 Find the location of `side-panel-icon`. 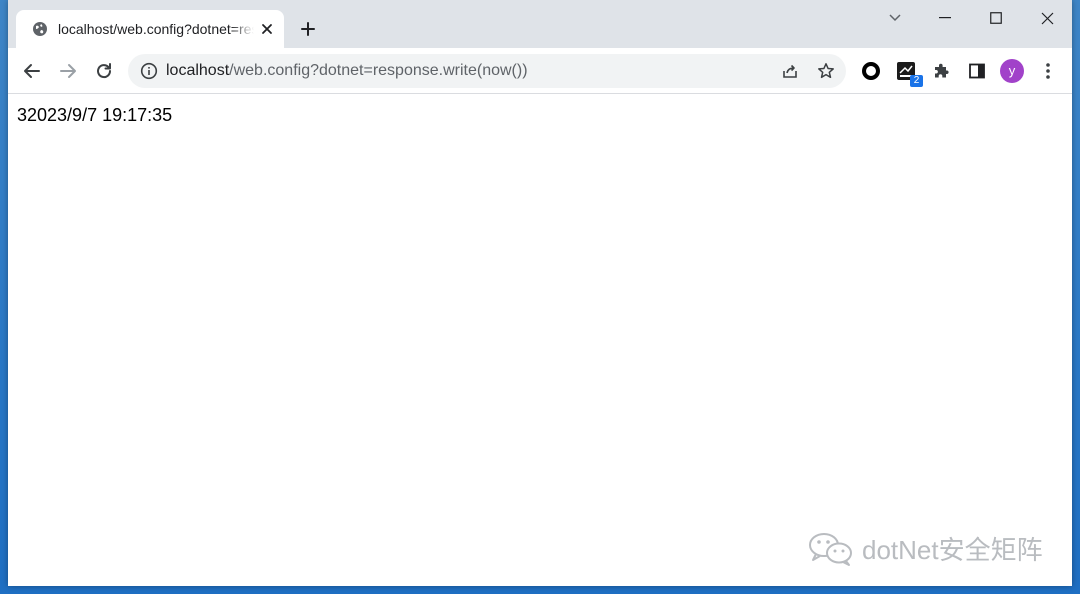

side-panel-icon is located at coordinates (977, 71).